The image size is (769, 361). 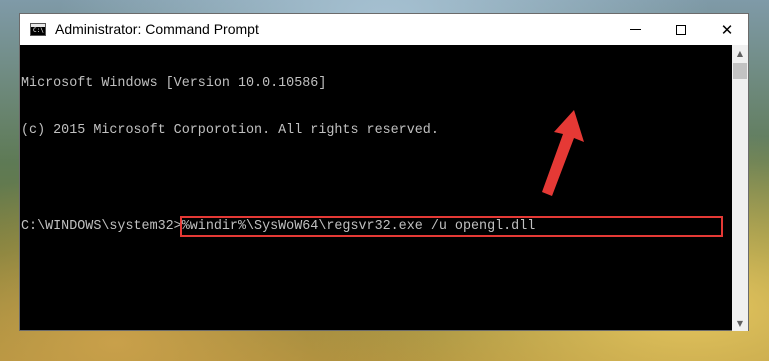 What do you see at coordinates (740, 188) in the screenshot?
I see `vertical-scrollbar: ▲ ▼` at bounding box center [740, 188].